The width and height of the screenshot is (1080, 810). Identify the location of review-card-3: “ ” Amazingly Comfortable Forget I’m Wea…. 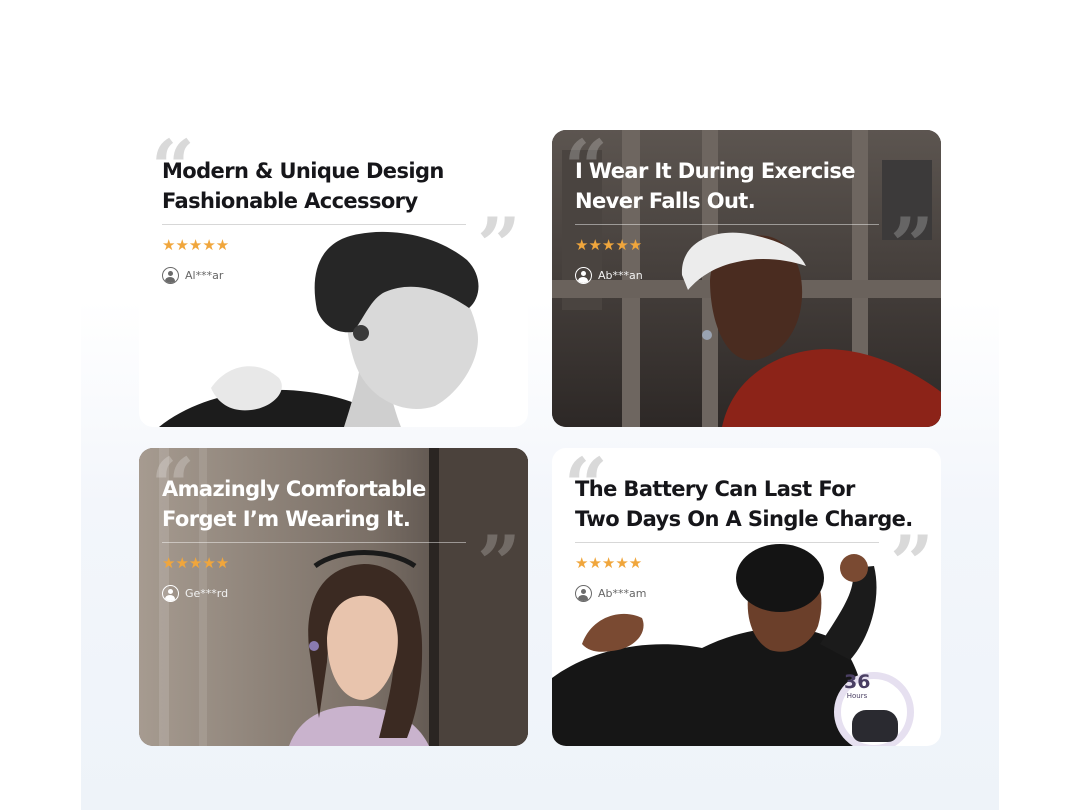
(333, 597).